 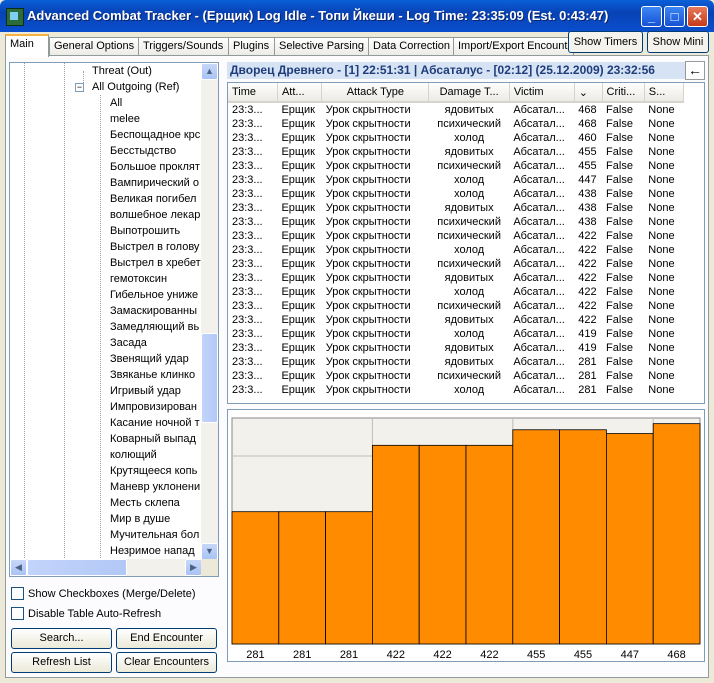 What do you see at coordinates (156, 375) in the screenshot?
I see `tree-item: Звяканье клинко` at bounding box center [156, 375].